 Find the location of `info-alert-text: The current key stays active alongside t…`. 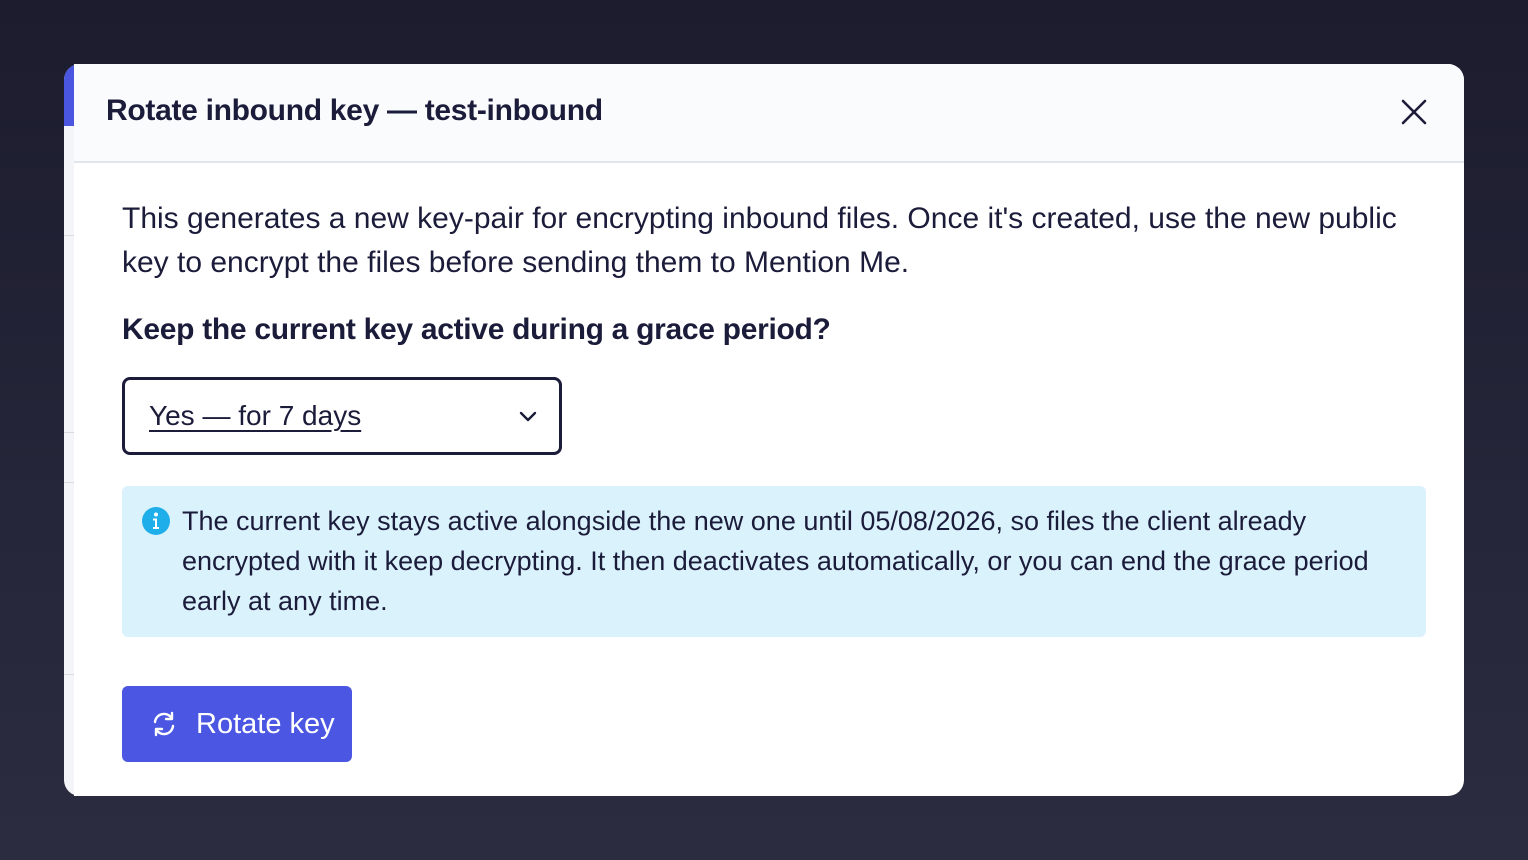

info-alert-text: The current key stays active alongside t… is located at coordinates (775, 561).